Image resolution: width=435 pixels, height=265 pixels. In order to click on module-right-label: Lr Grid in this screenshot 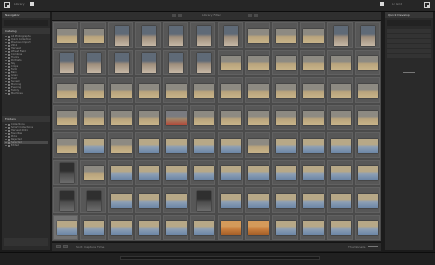, I will do `click(397, 4)`.